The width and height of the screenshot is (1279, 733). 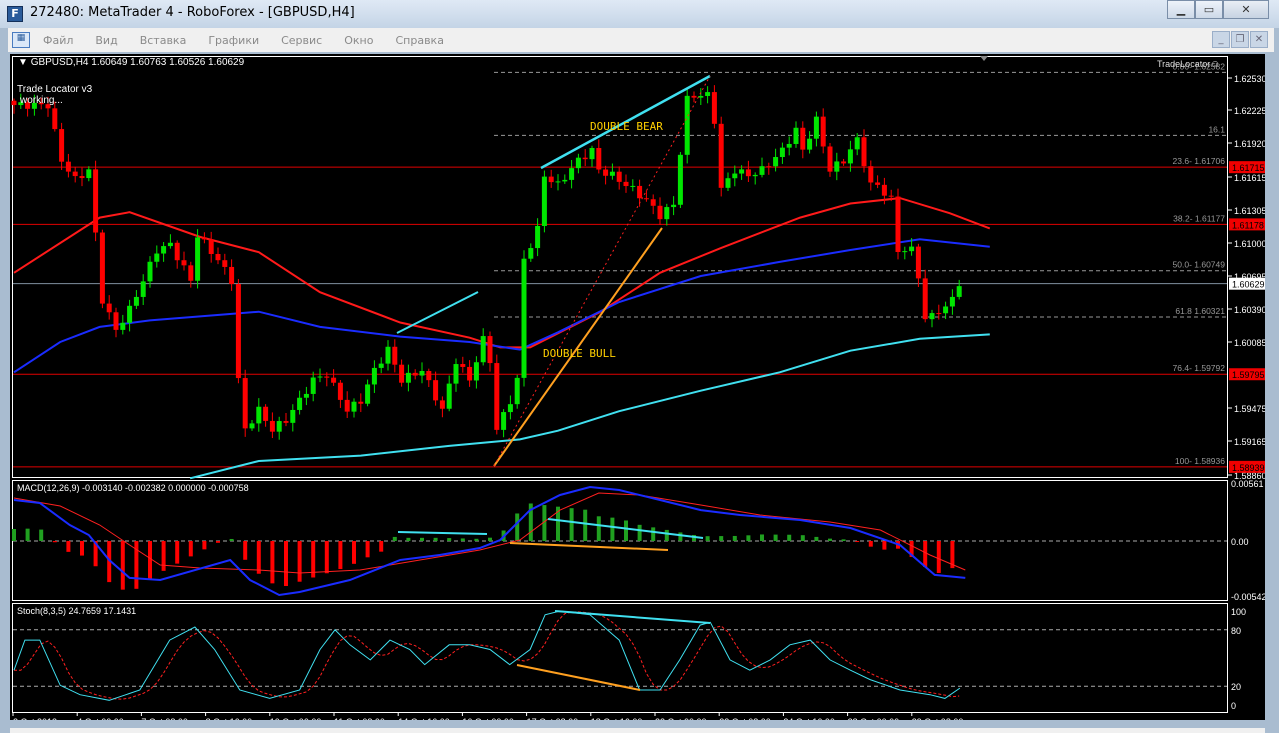 What do you see at coordinates (620, 658) in the screenshot?
I see `stoch-pane-border` at bounding box center [620, 658].